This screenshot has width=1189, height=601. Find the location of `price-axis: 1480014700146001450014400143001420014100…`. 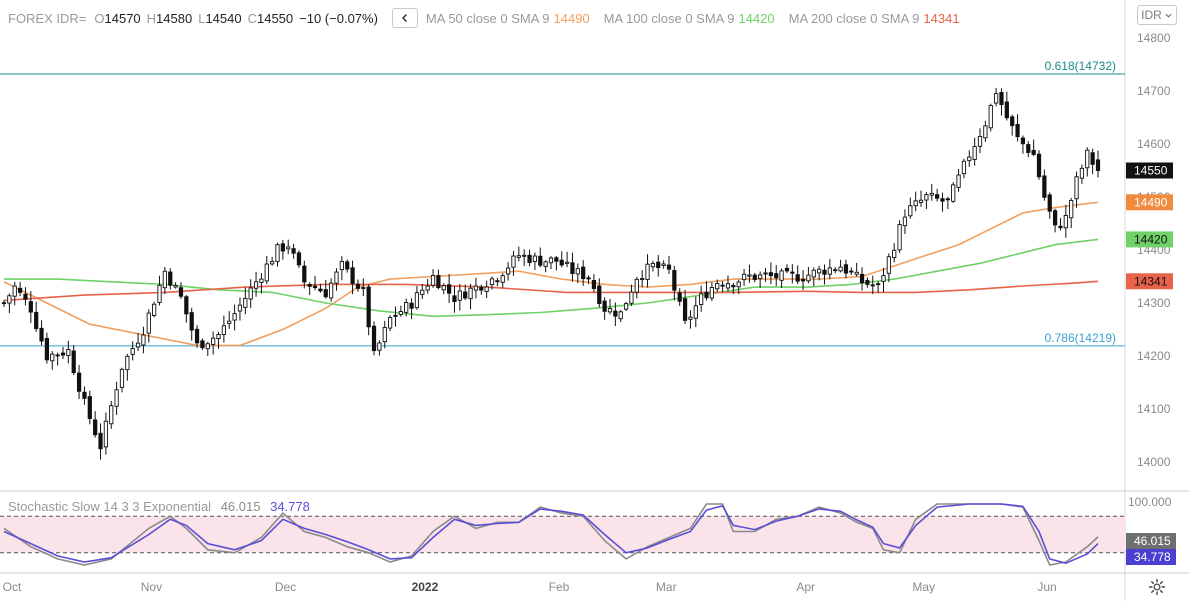

price-axis: 1480014700146001450014400143001420014100… is located at coordinates (1154, 250).